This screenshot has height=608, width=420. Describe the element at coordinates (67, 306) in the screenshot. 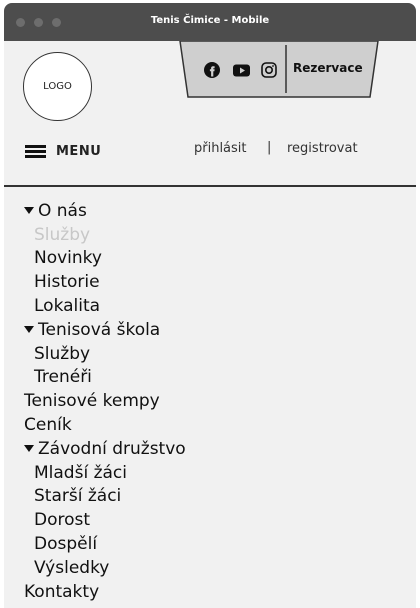

I see `nav-item-label: Lokalita` at that location.